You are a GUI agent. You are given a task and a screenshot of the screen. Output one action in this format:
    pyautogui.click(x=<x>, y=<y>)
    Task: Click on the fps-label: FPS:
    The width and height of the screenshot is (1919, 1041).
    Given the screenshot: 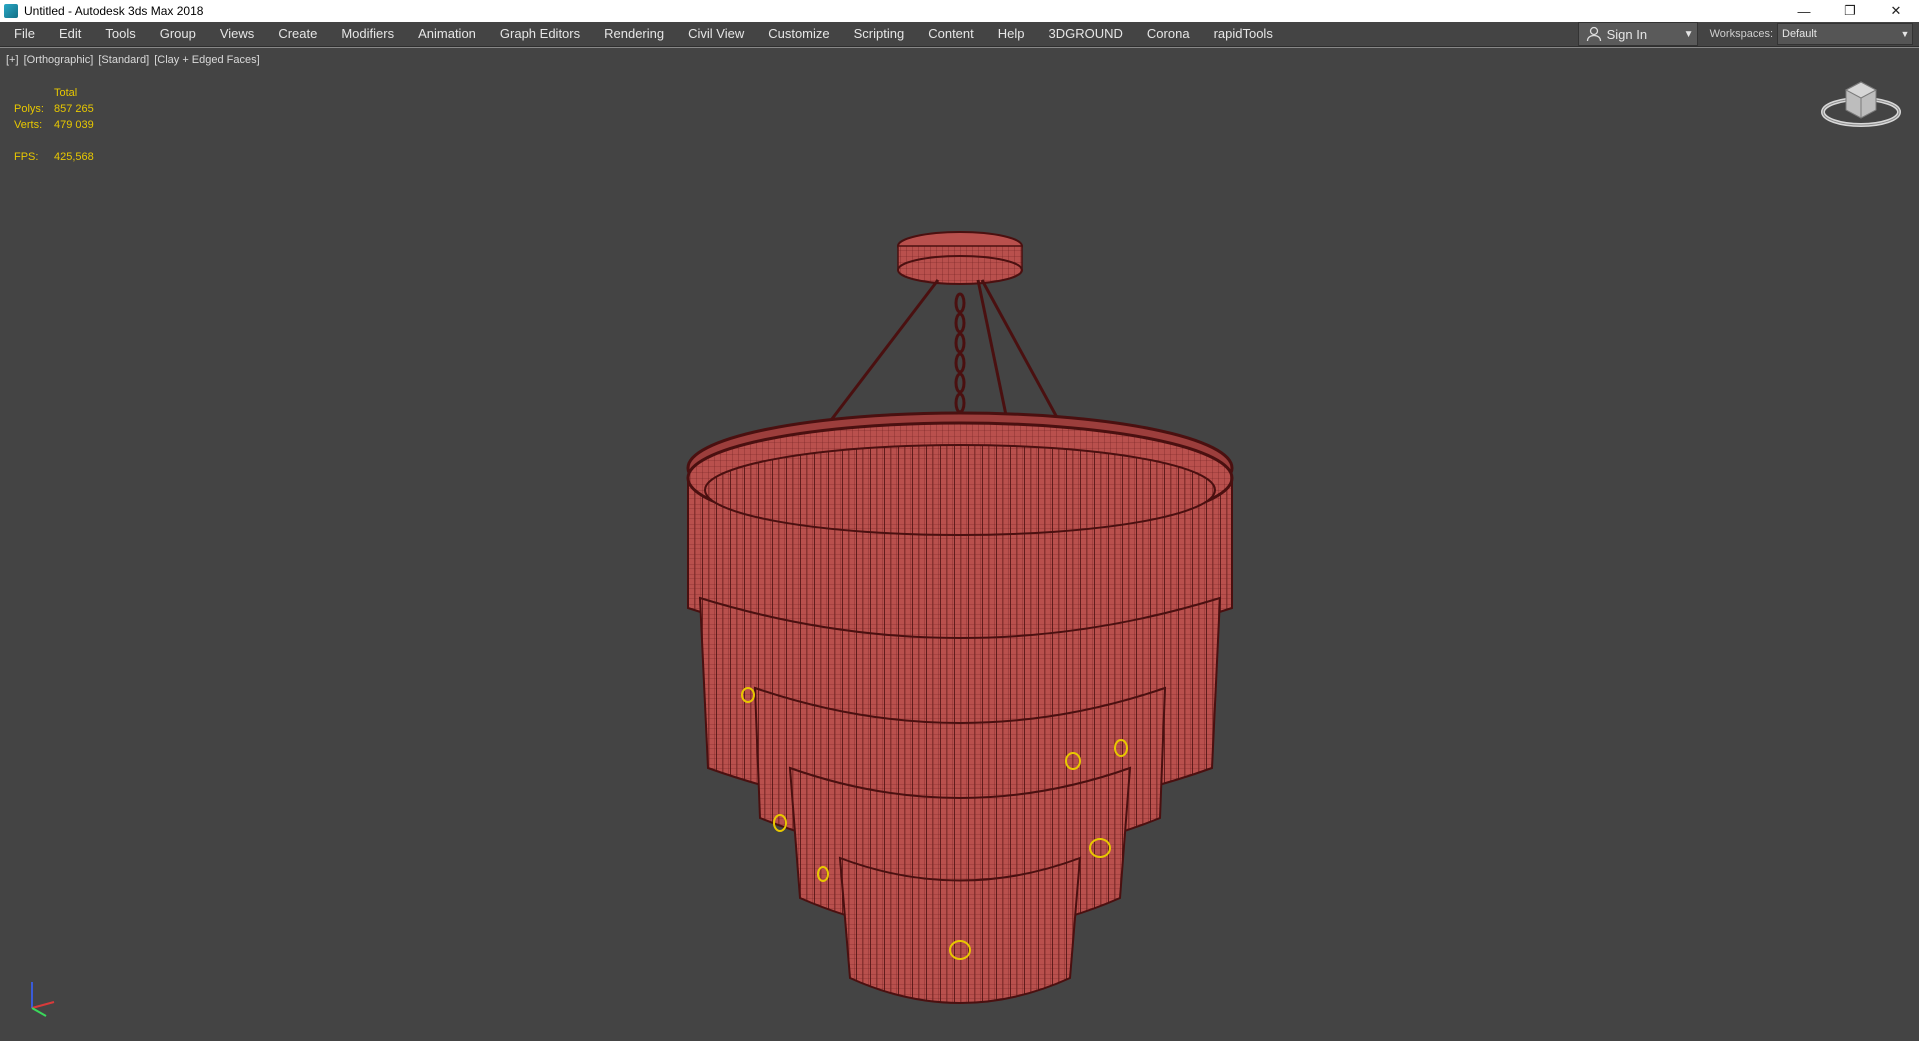 What is the action you would take?
    pyautogui.click(x=26, y=157)
    